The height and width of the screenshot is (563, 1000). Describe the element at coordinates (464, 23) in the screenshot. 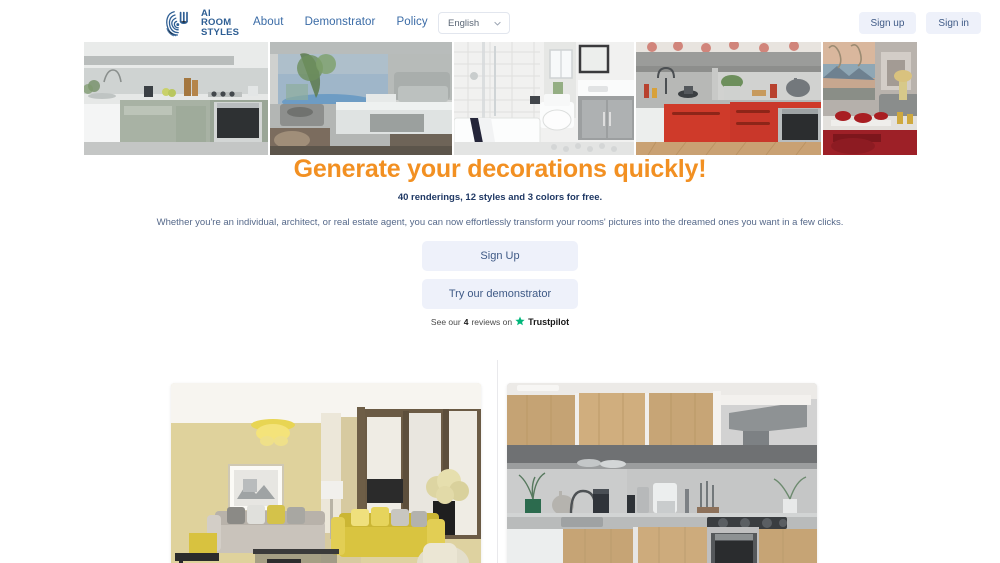

I see `language-selected-value: English` at that location.